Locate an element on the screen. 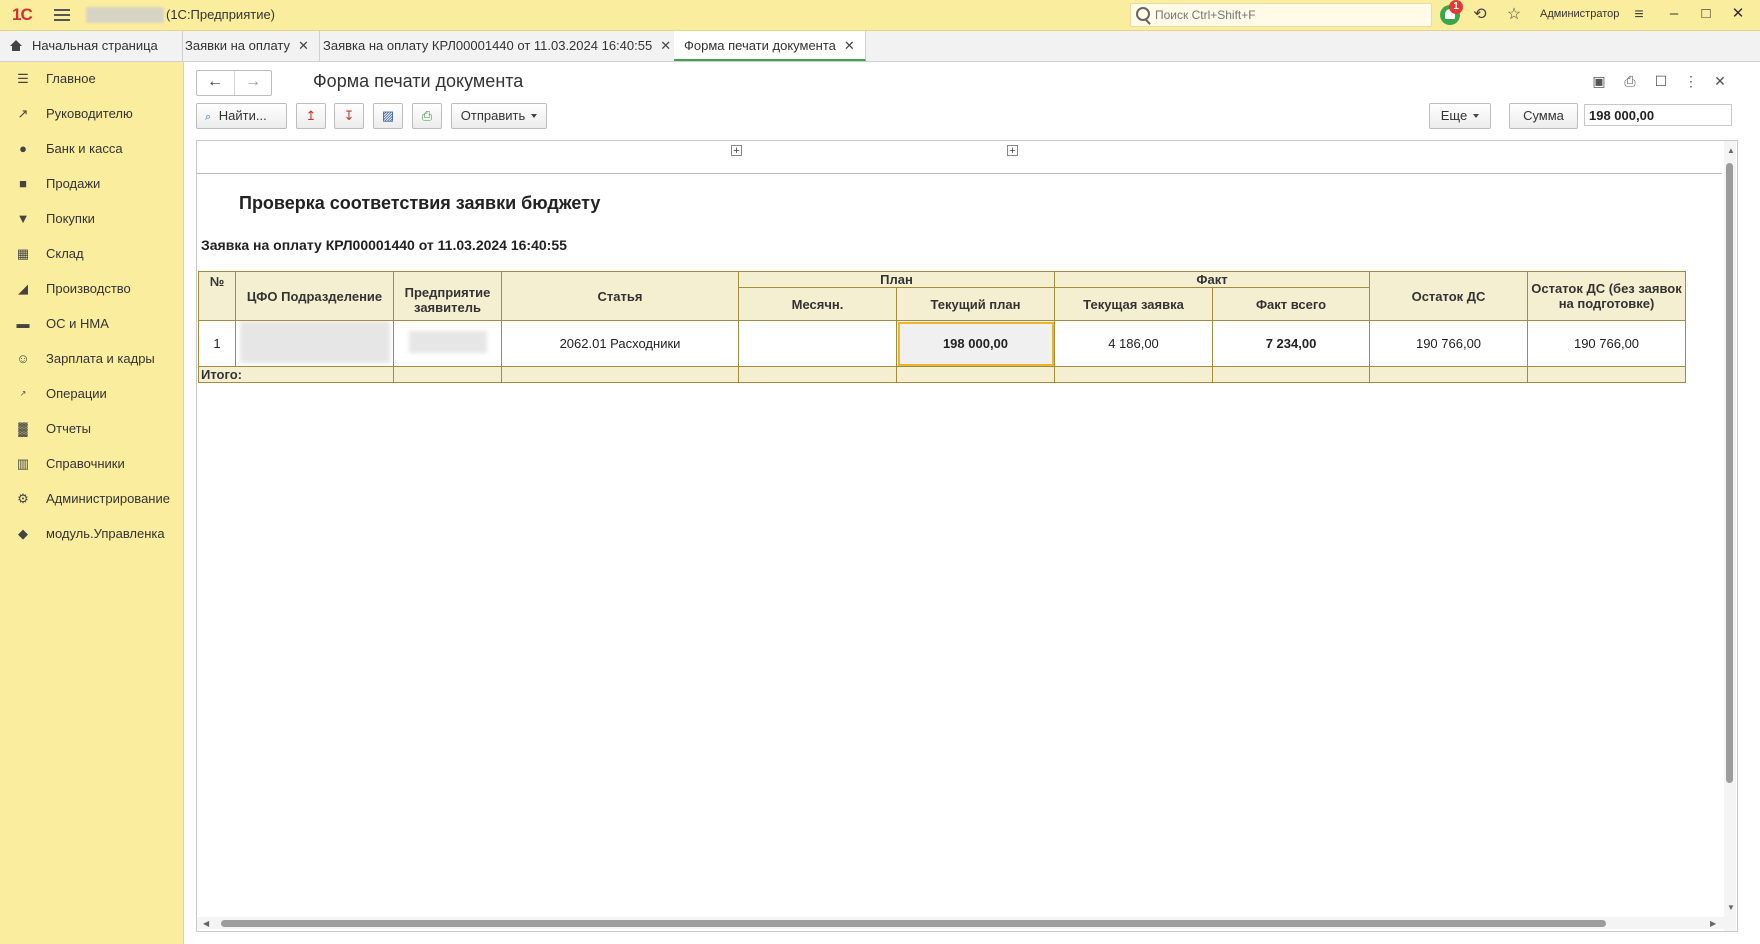 This screenshot has width=1760, height=944. header-cfo: ЦФО Подразделение is located at coordinates (314, 296).